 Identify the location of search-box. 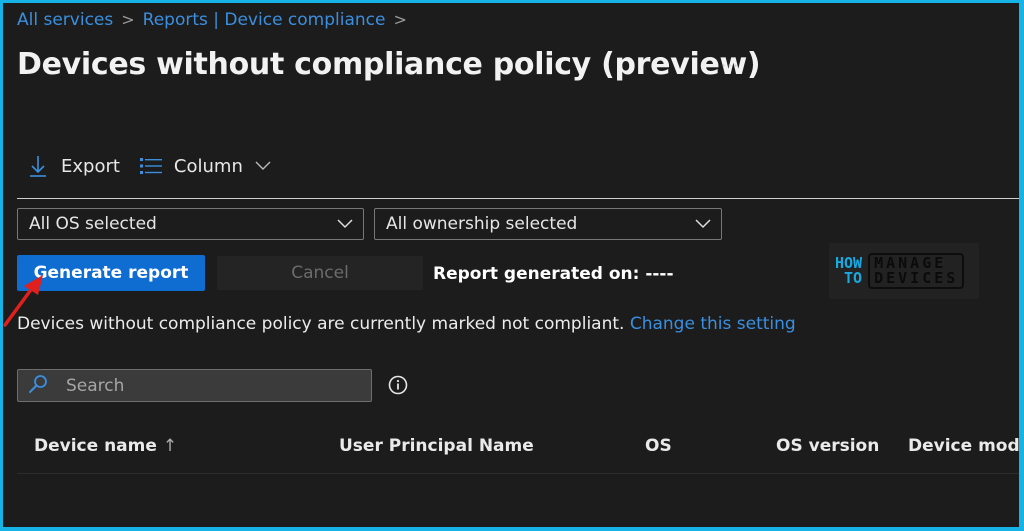
(194, 385).